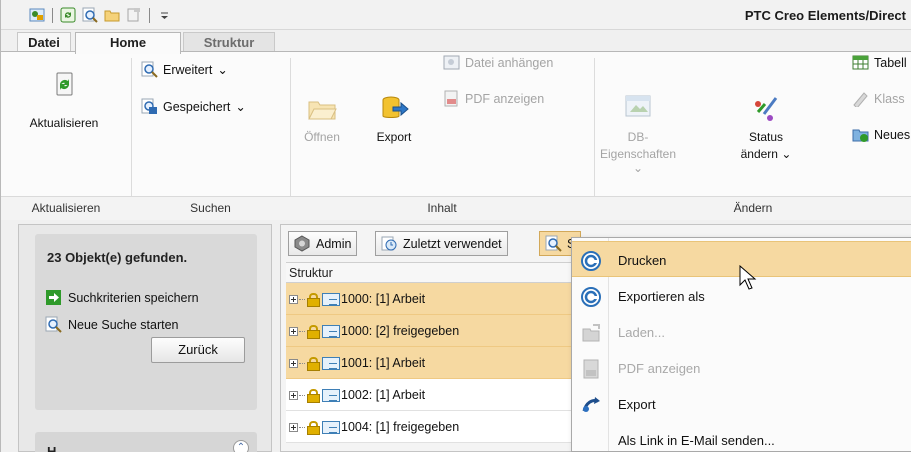  What do you see at coordinates (149, 69) in the screenshot?
I see `advanced-search-icon` at bounding box center [149, 69].